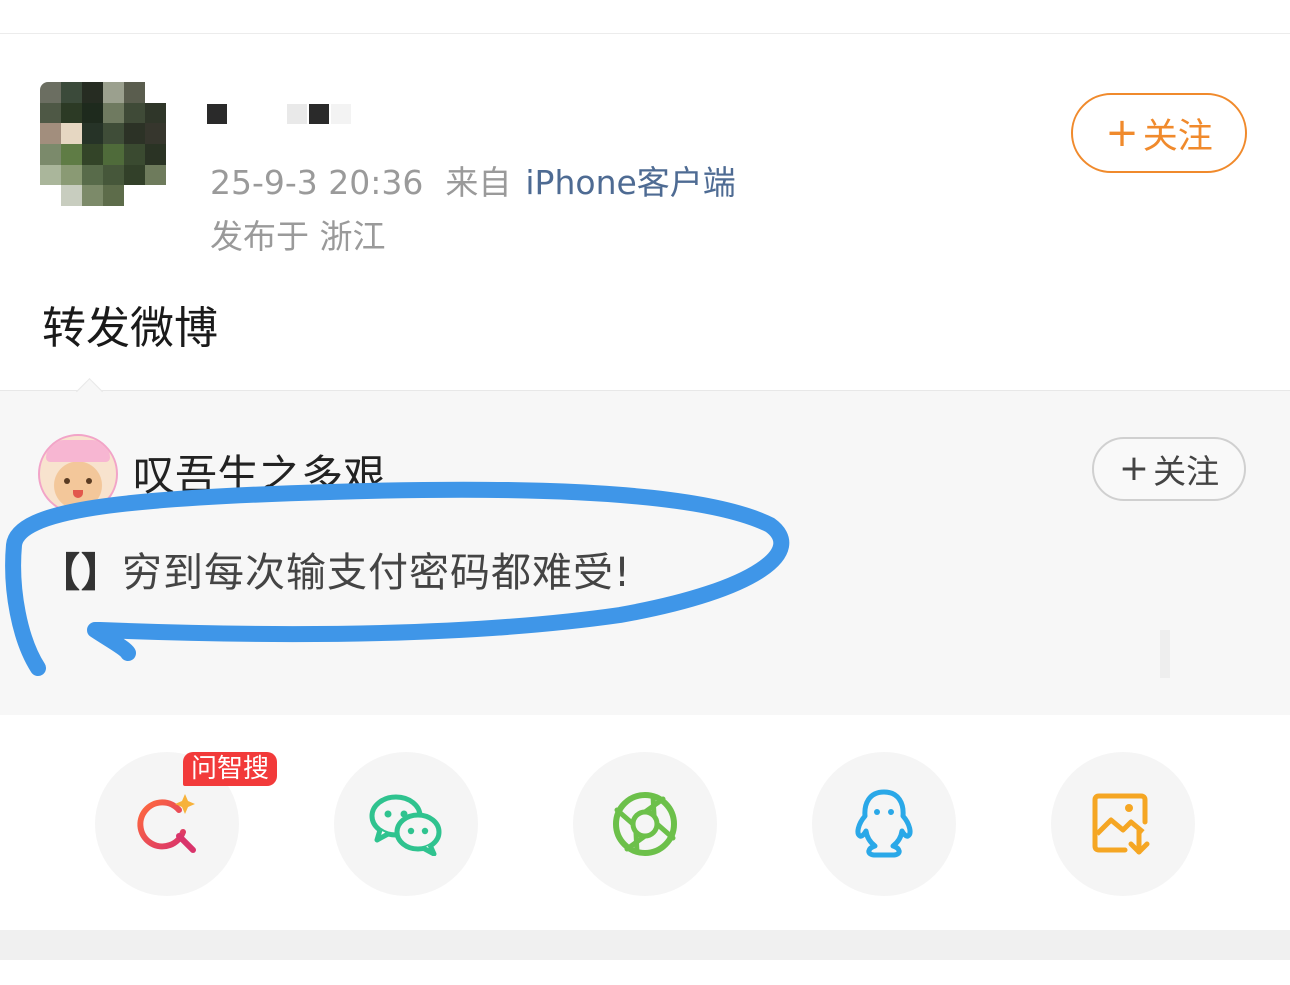 The height and width of the screenshot is (985, 1290). I want to click on share-wechat-button, so click(406, 824).